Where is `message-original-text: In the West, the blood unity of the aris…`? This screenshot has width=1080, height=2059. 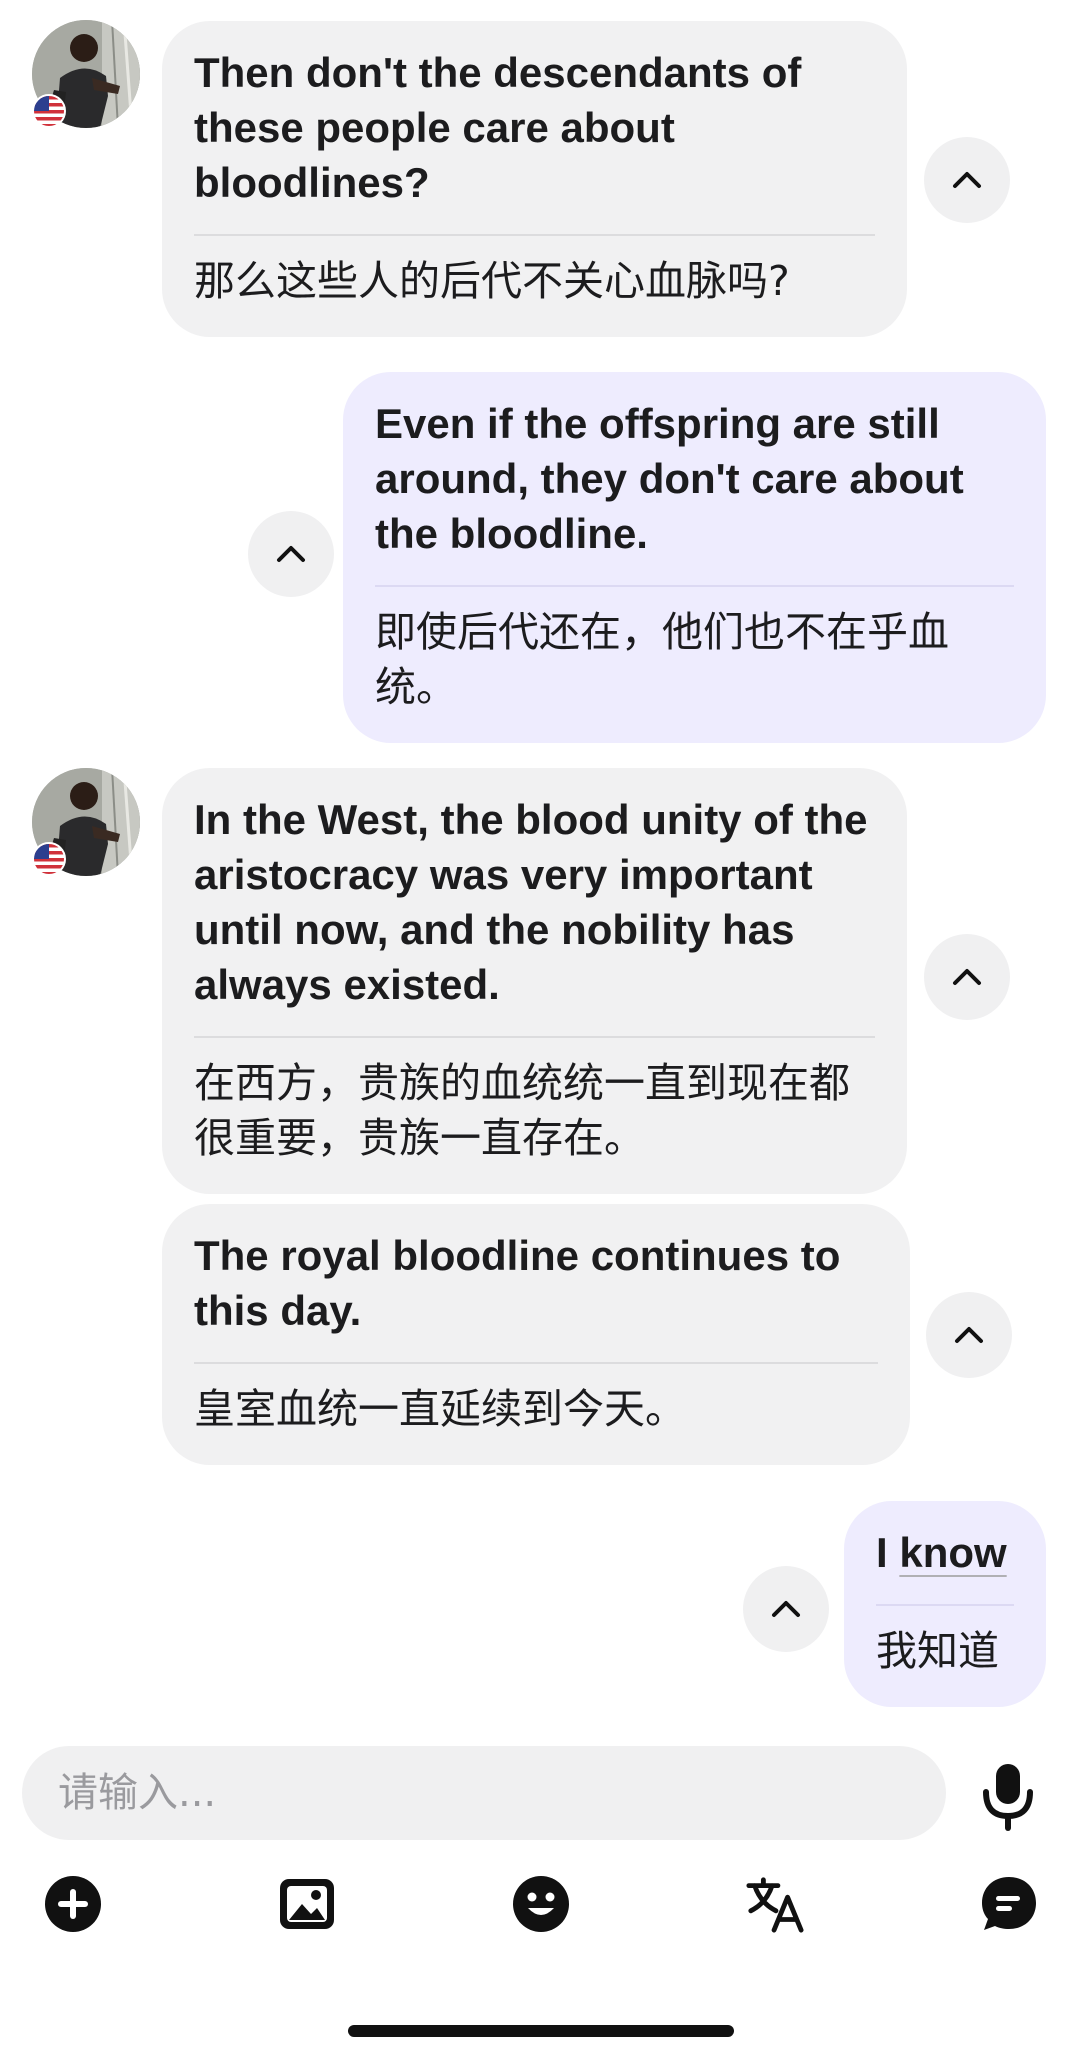
message-original-text: In the West, the blood unity of the aris… is located at coordinates (537, 902).